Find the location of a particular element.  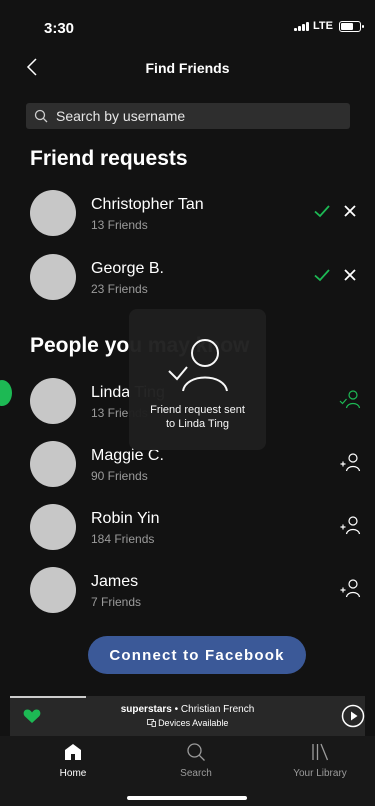

battery-icon is located at coordinates (351, 26).